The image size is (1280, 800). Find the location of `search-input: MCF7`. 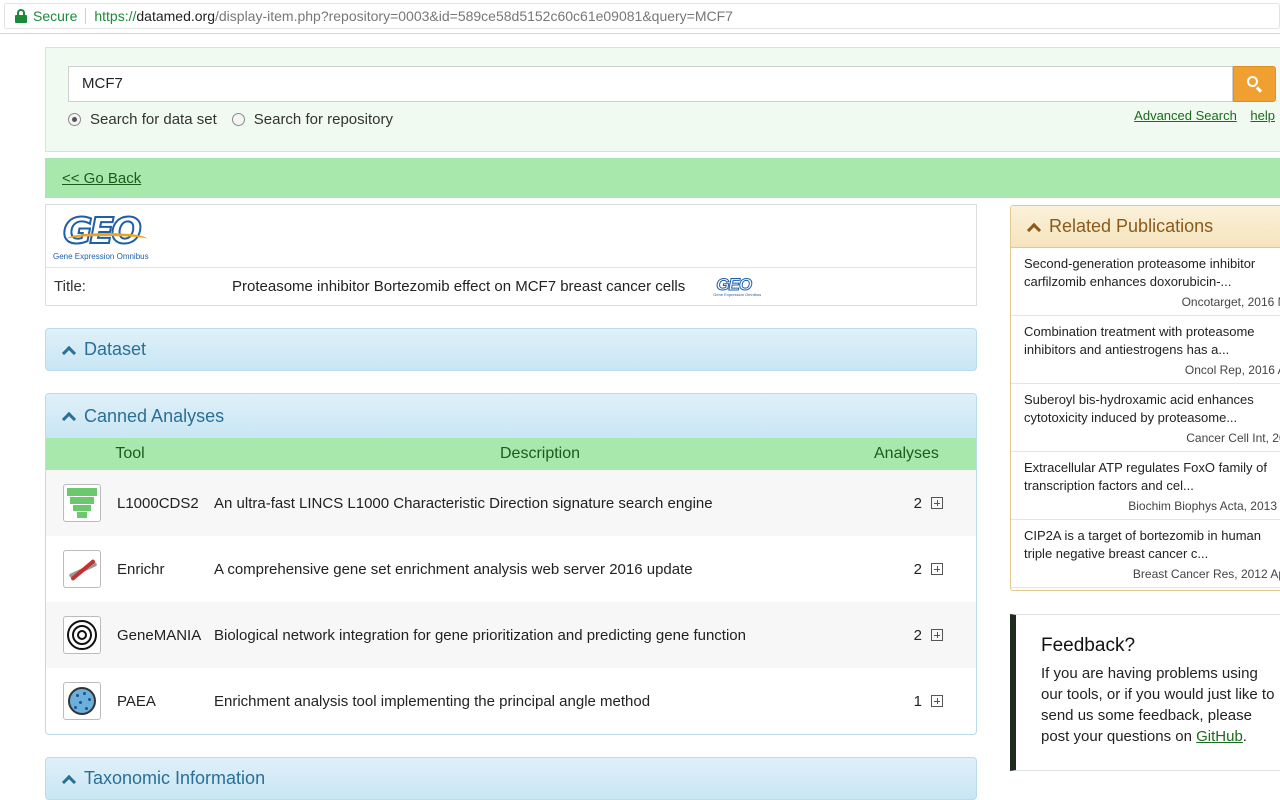

search-input: MCF7 is located at coordinates (650, 84).